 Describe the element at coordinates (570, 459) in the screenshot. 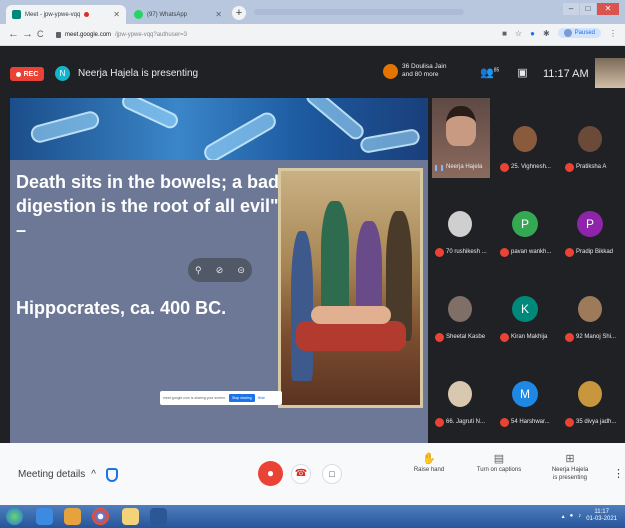

I see `present-screen-icon: ⊞` at that location.